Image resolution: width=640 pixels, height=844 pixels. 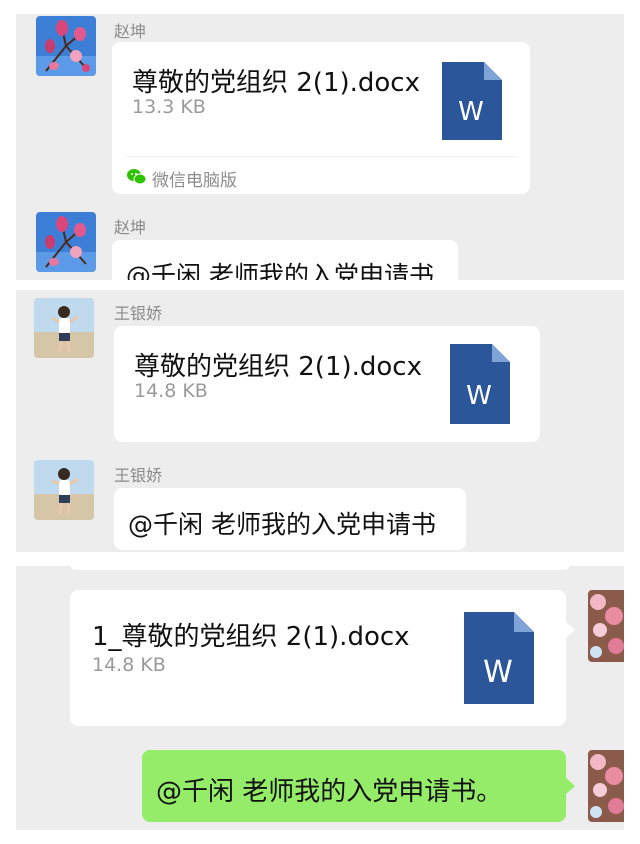 I want to click on divider, so click(x=321, y=156).